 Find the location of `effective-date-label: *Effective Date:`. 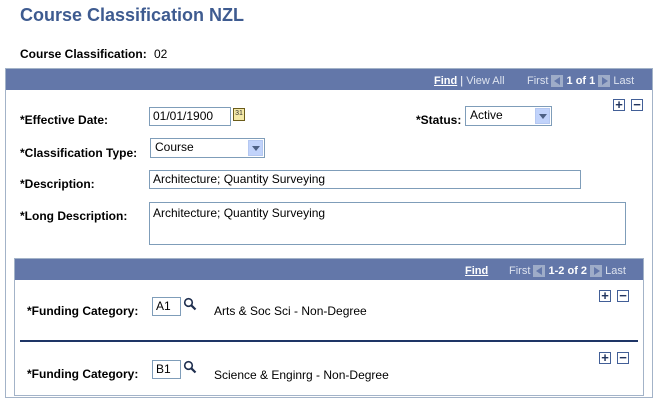

effective-date-label: *Effective Date: is located at coordinates (64, 120).